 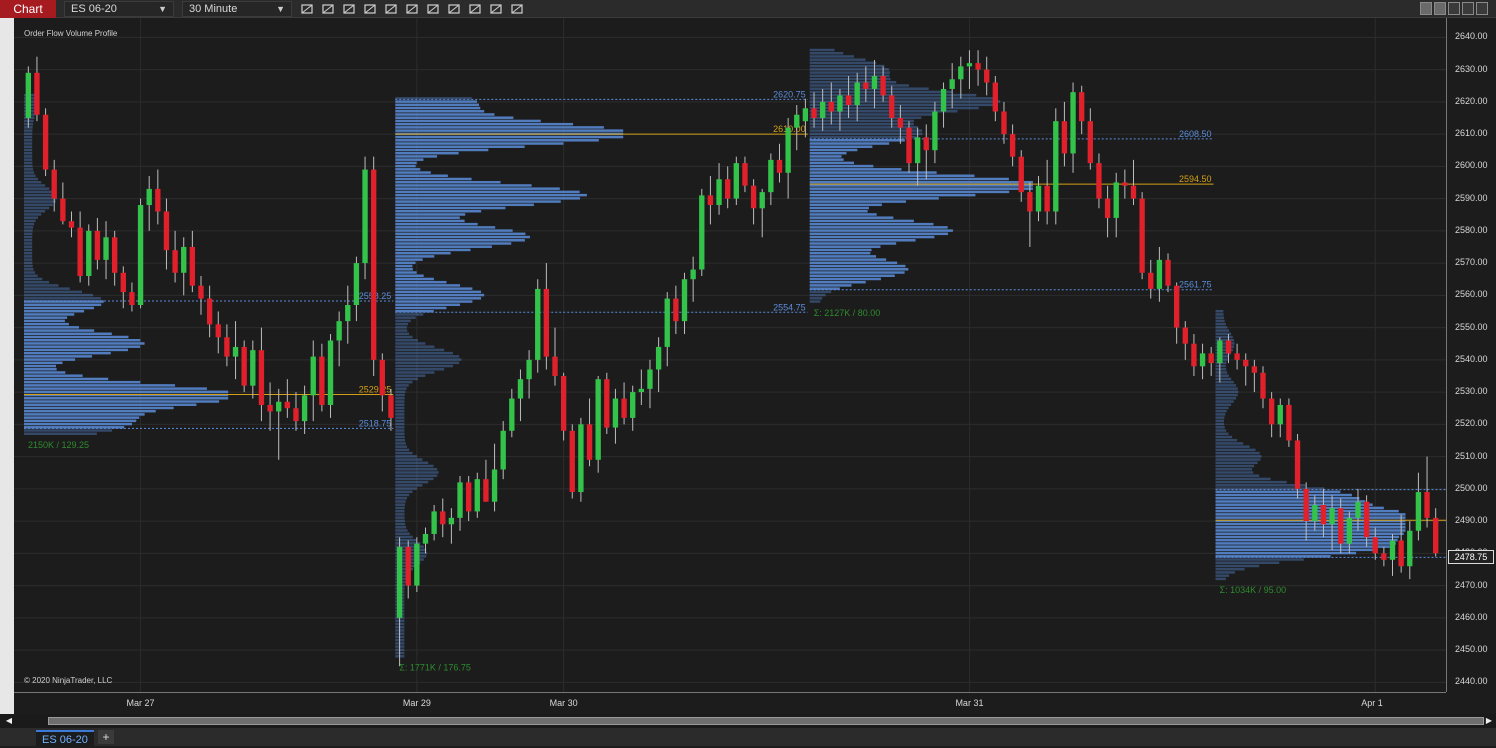 I want to click on tab-es-06-20: ES 06-20, so click(x=65, y=738).